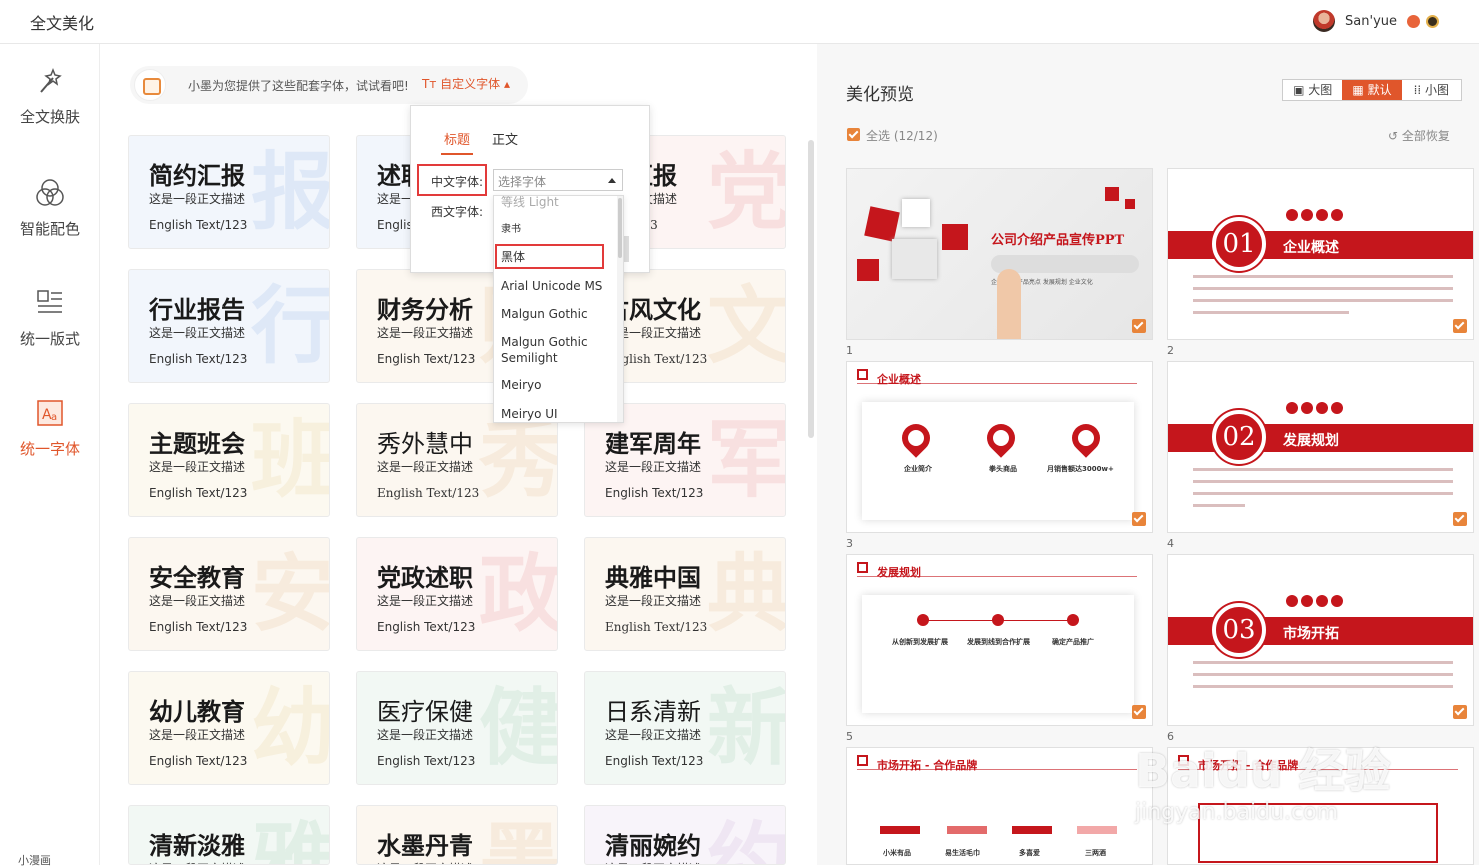 This screenshot has height=868, width=1479. I want to click on card-subtitle: 这是一, so click(395, 199).